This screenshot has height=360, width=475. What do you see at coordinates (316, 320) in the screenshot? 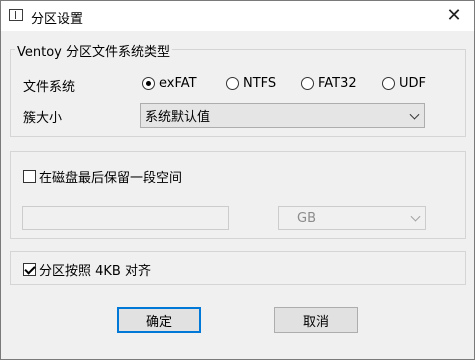
I see `cancel-button: 取消` at bounding box center [316, 320].